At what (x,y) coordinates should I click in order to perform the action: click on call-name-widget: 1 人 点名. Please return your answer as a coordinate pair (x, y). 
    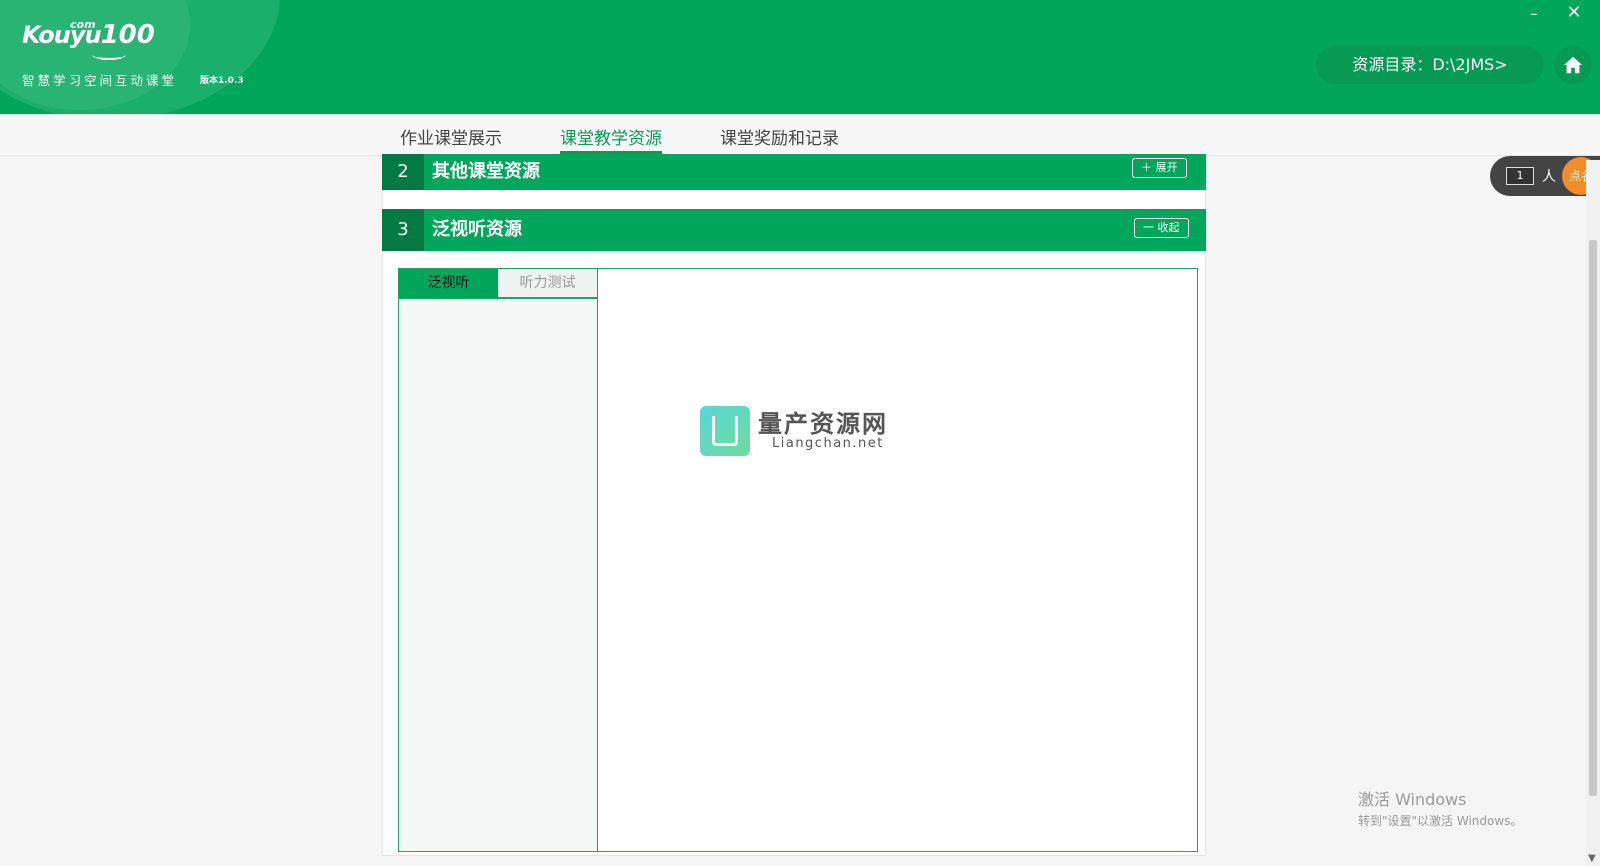
    Looking at the image, I should click on (1545, 176).